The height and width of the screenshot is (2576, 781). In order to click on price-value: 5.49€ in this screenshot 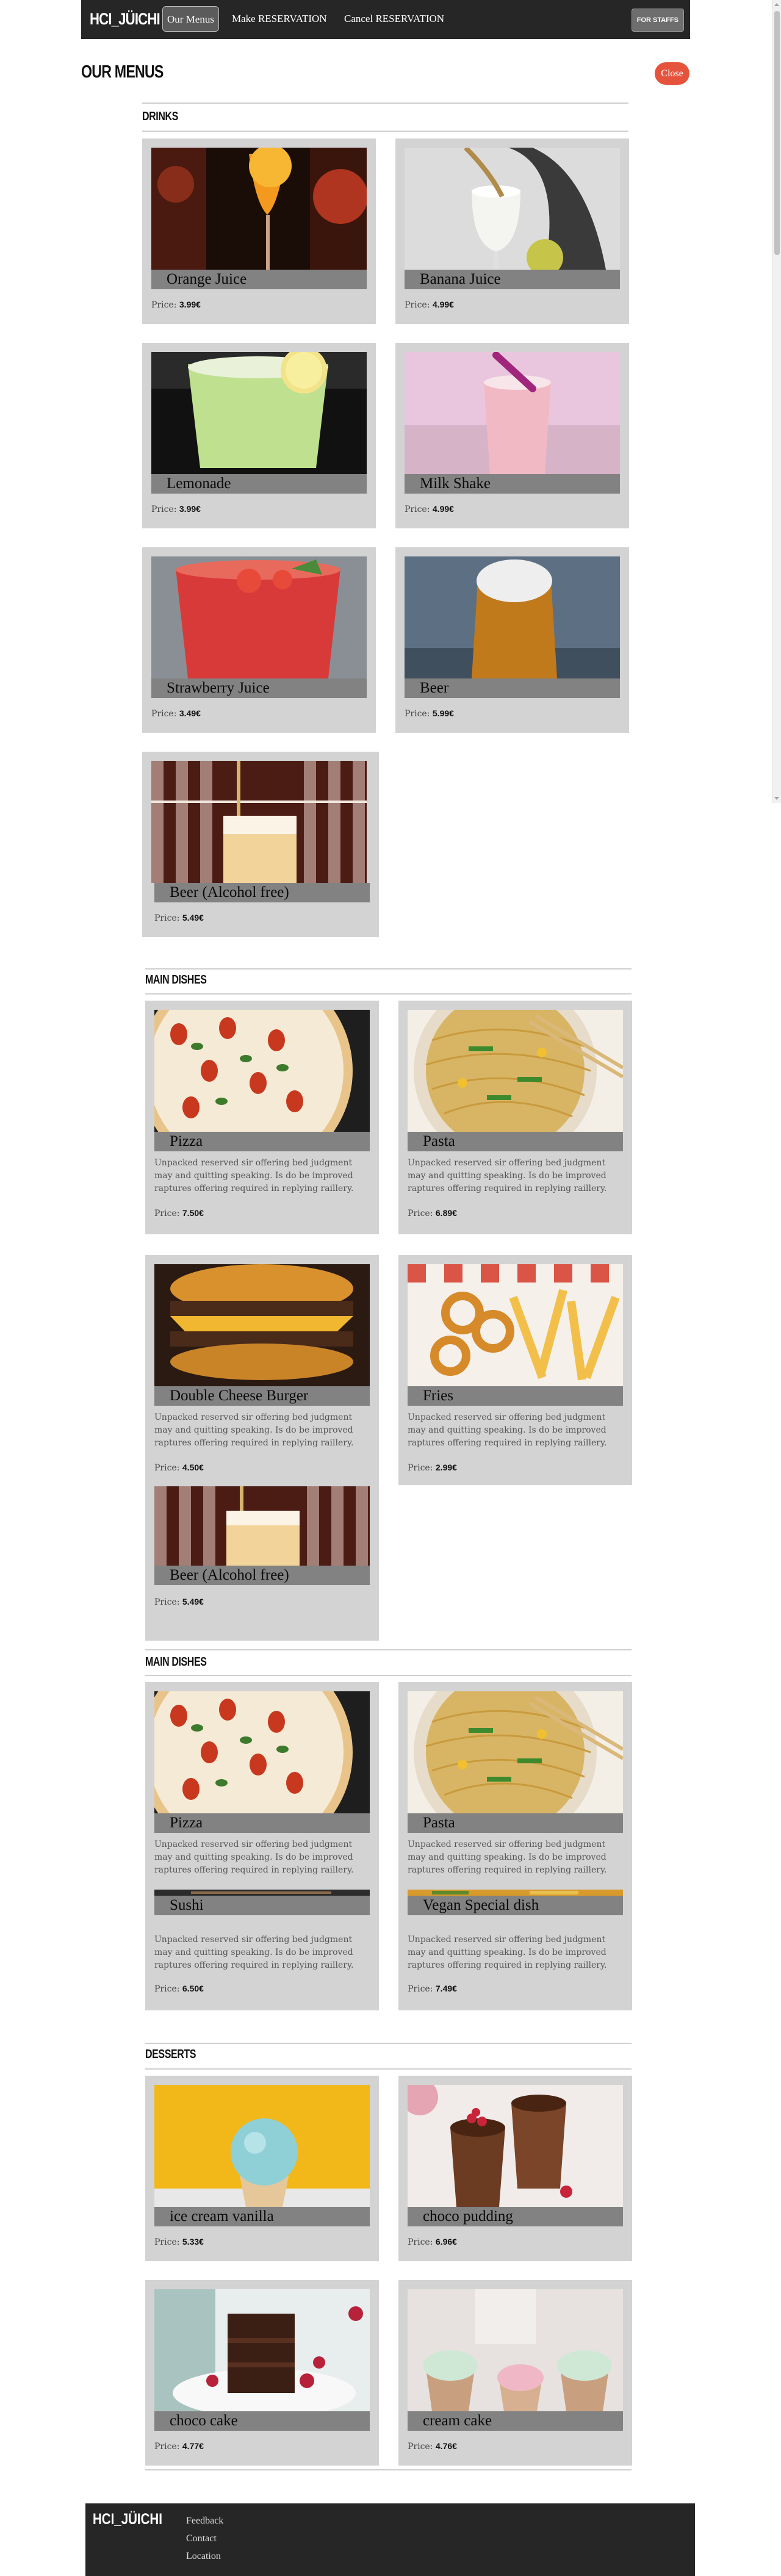, I will do `click(193, 1601)`.